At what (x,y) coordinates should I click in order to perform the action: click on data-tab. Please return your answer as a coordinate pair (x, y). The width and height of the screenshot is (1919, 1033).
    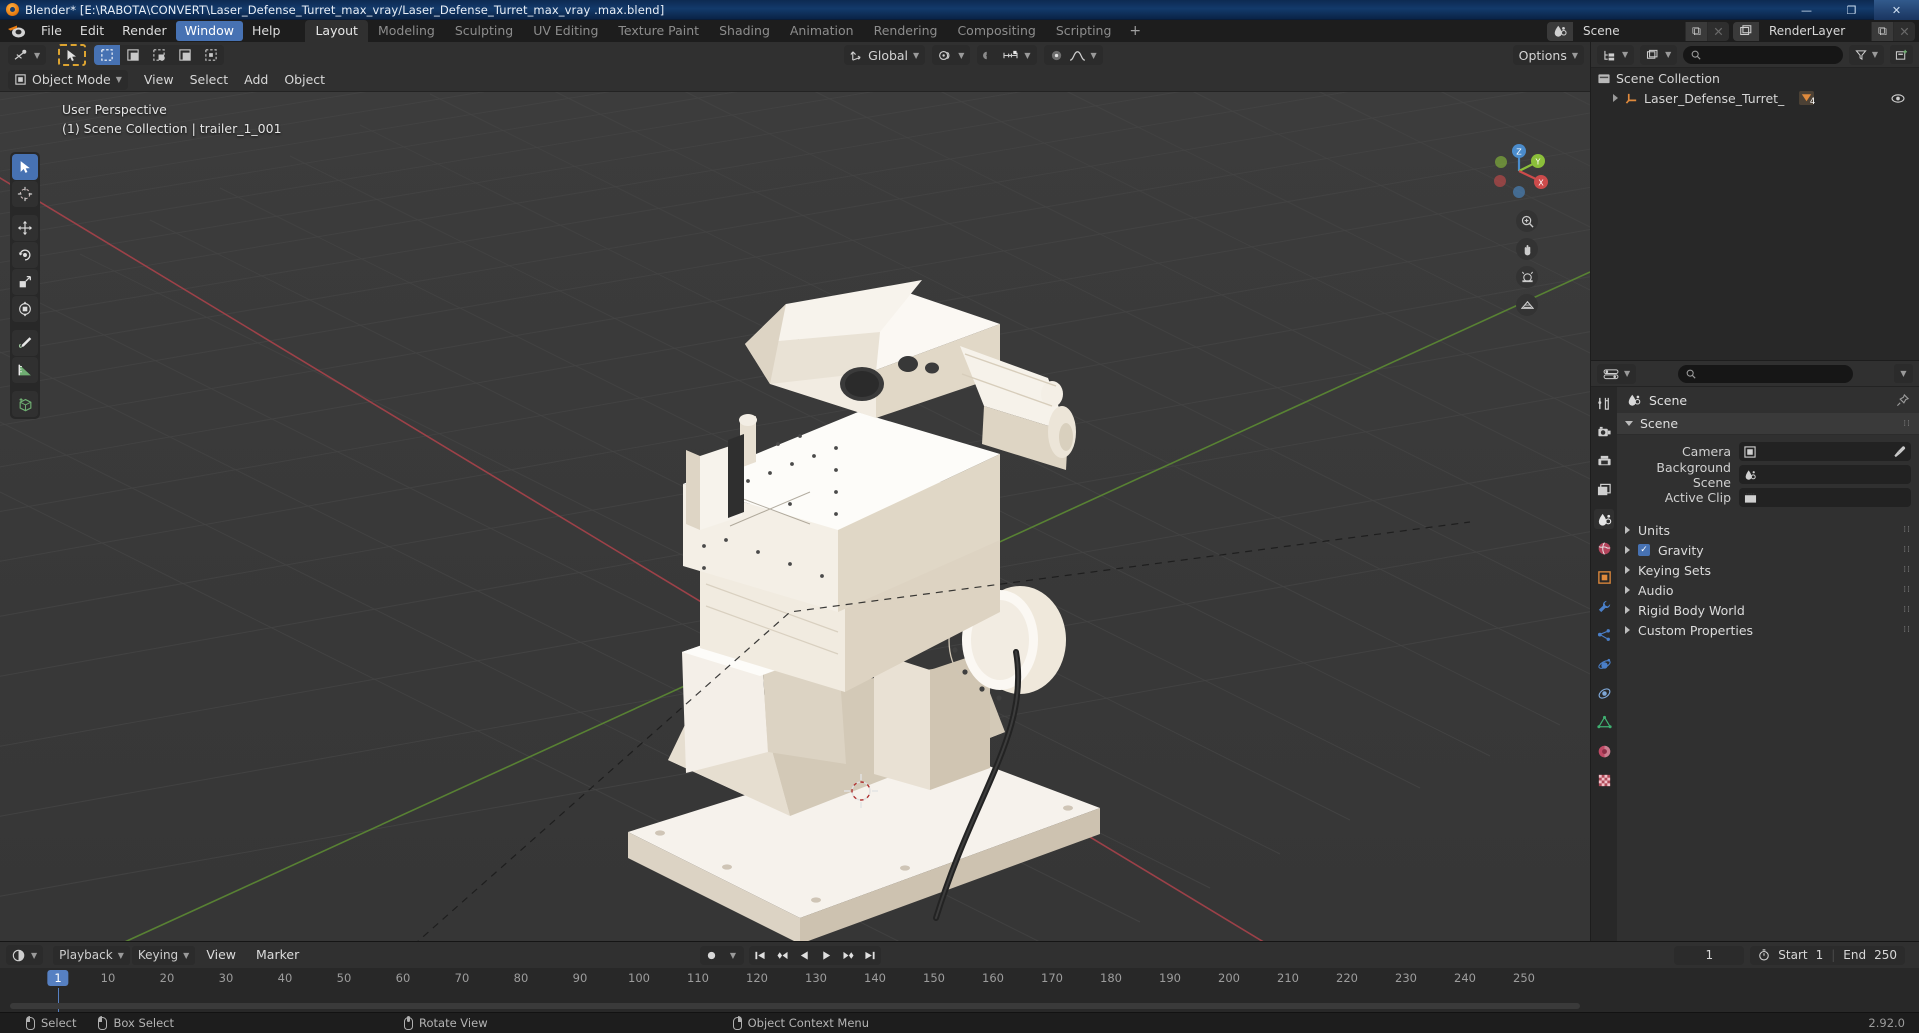
    Looking at the image, I should click on (1604, 722).